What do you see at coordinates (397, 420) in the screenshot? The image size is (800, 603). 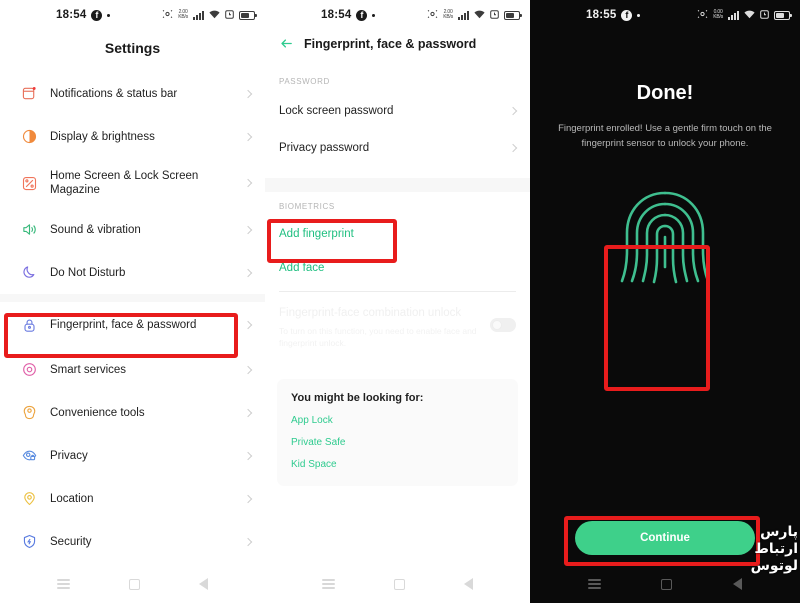 I see `suggestion-link-app-lock: App Lock` at bounding box center [397, 420].